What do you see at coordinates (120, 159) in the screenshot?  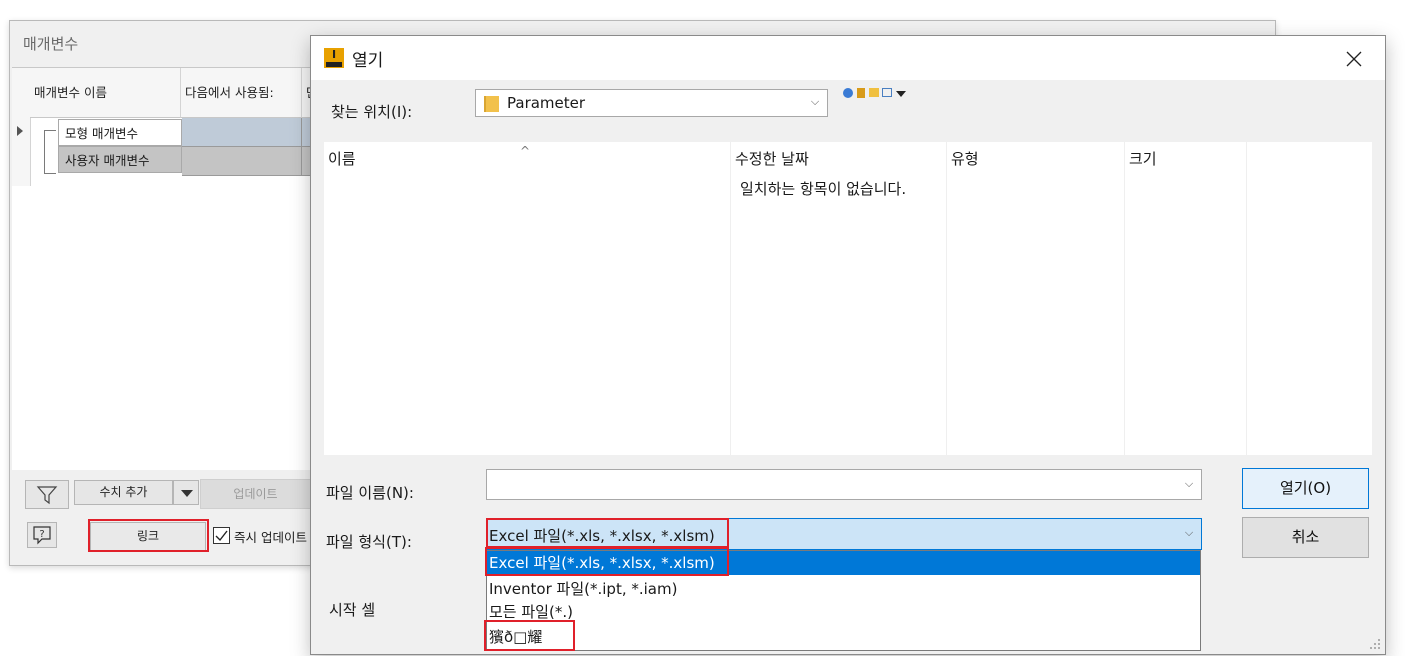 I see `tree-item-user-parameters: 사용자 매개변수` at bounding box center [120, 159].